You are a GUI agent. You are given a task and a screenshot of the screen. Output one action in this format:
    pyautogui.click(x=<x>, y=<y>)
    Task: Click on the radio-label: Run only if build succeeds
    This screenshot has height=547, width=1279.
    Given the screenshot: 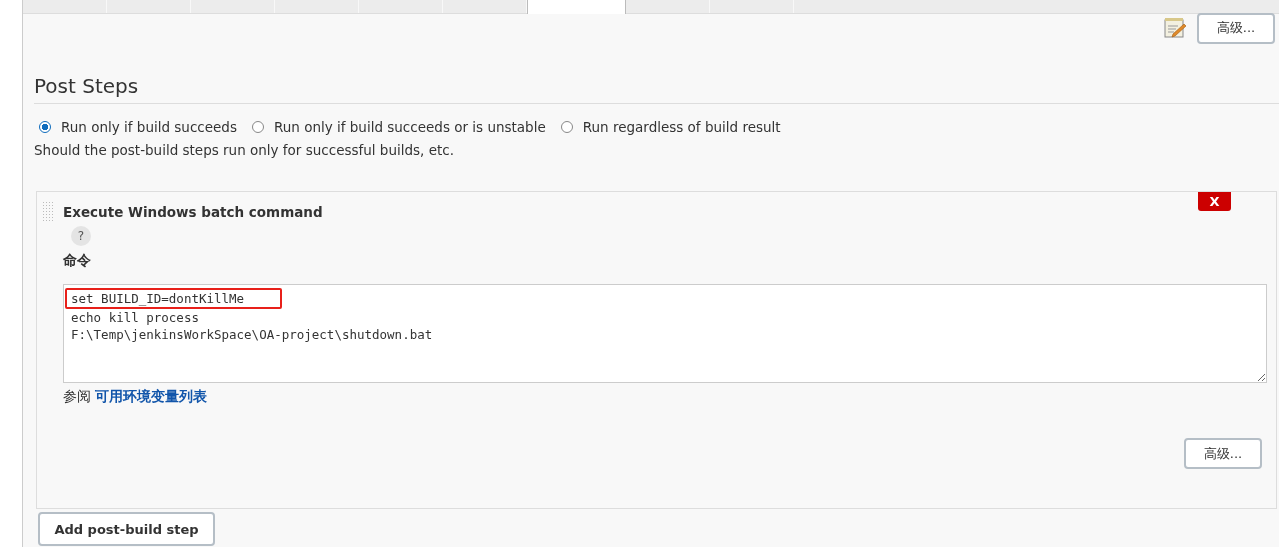 What is the action you would take?
    pyautogui.click(x=149, y=127)
    